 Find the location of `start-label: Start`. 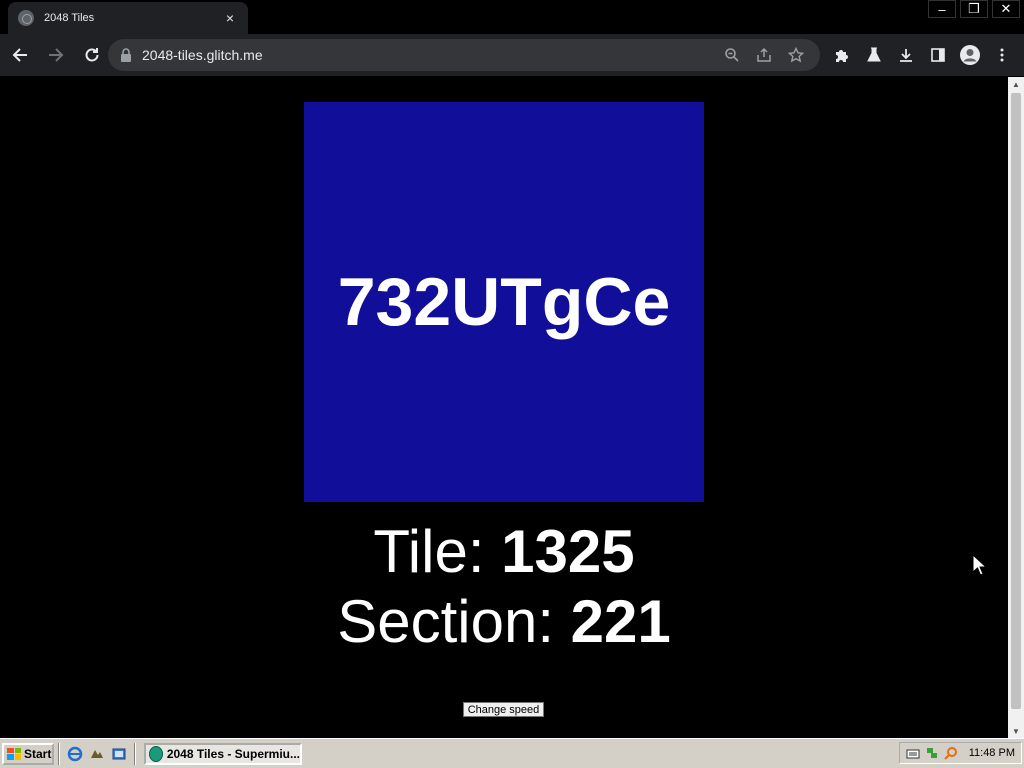

start-label: Start is located at coordinates (38, 753).